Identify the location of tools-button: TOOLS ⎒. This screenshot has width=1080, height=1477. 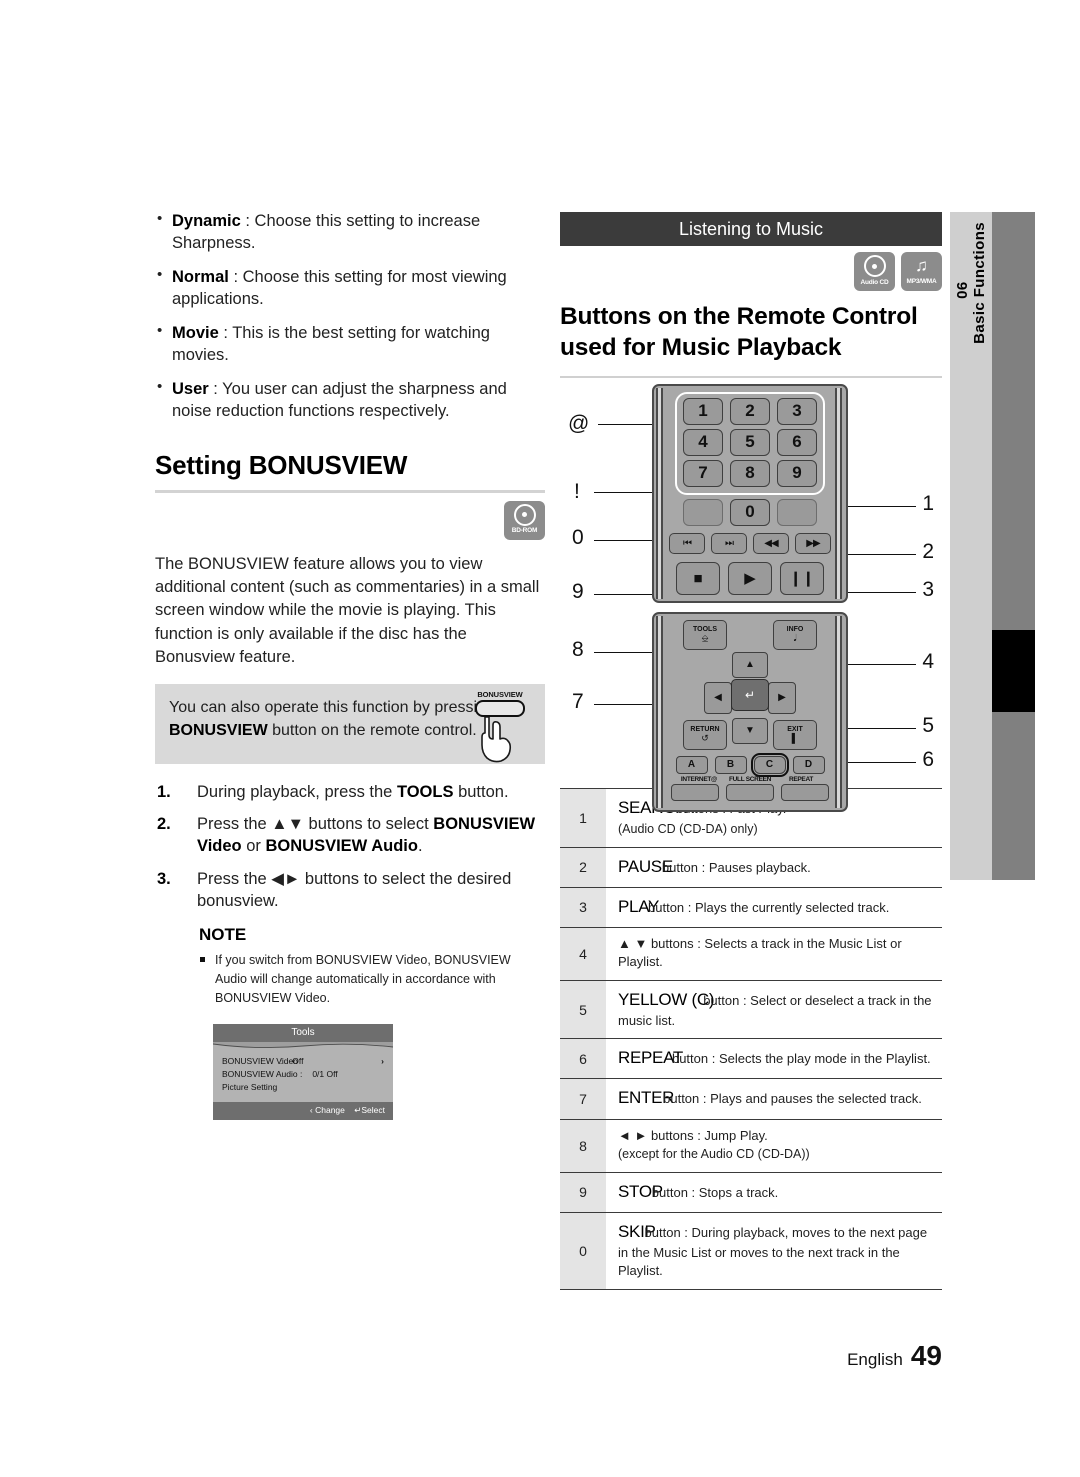
(705, 634).